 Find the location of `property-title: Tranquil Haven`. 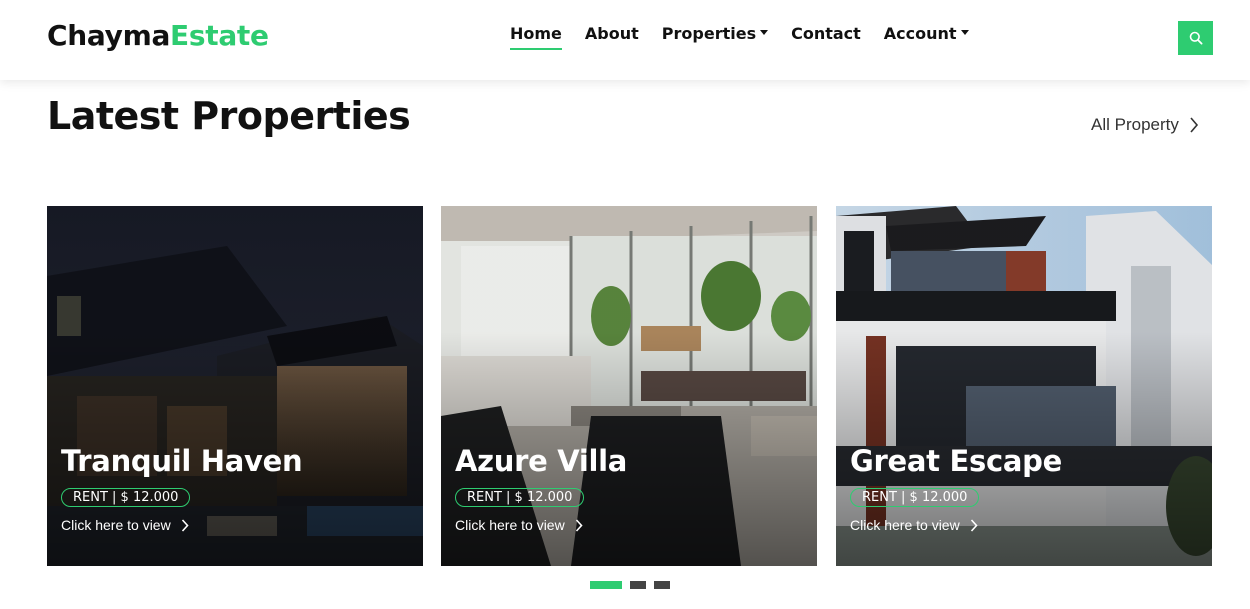

property-title: Tranquil Haven is located at coordinates (182, 461).